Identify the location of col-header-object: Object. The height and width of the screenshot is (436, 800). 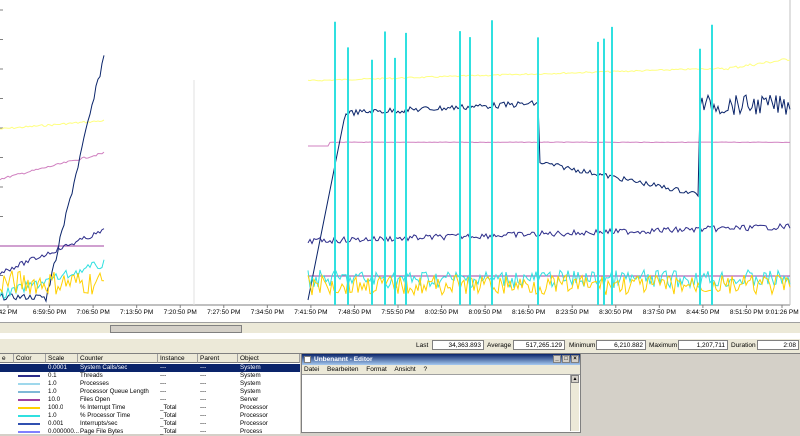
(269, 358).